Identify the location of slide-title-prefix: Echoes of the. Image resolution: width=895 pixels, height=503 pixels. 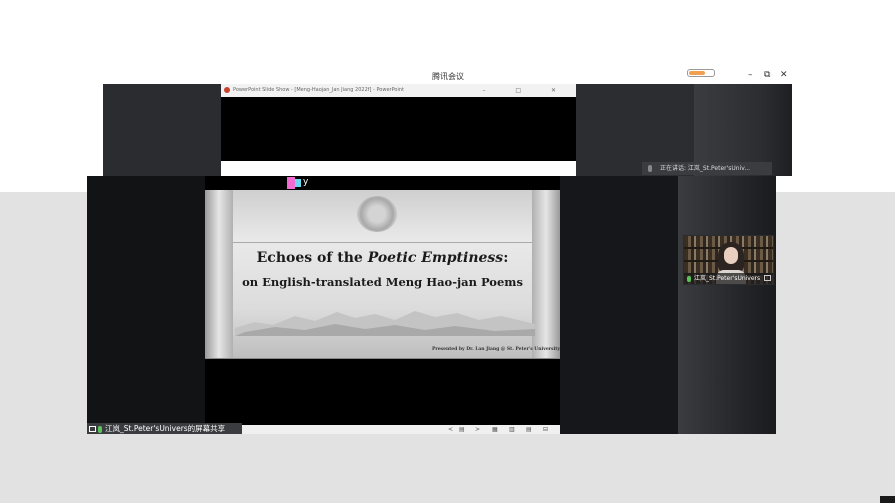
(312, 258).